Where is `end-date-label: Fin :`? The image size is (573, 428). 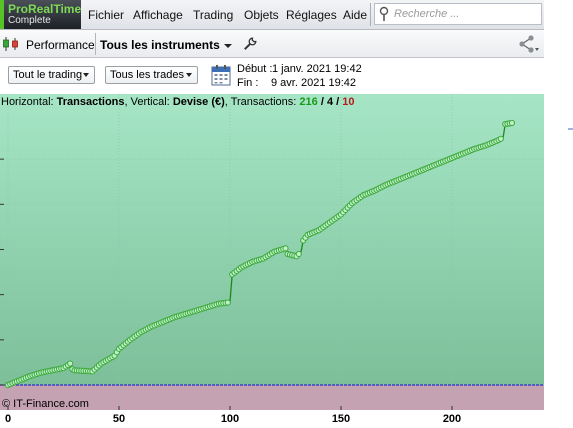
end-date-label: Fin : is located at coordinates (248, 83).